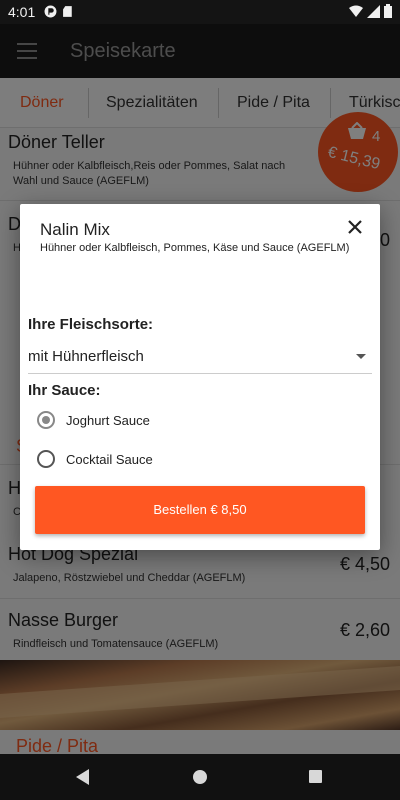 Image resolution: width=400 pixels, height=800 pixels. What do you see at coordinates (200, 510) in the screenshot?
I see `order-button: Bestellen € 8,50` at bounding box center [200, 510].